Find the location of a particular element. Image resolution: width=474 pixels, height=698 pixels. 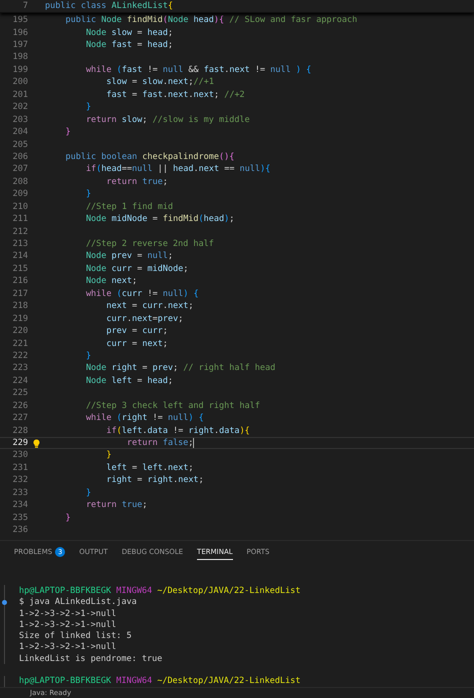

line-number: 209 is located at coordinates (20, 194).